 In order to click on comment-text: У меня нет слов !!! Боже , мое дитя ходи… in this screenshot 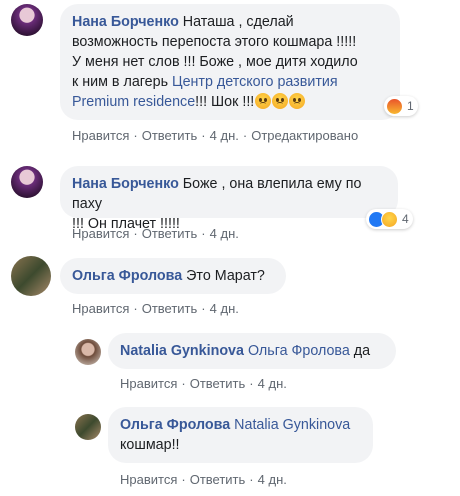, I will do `click(215, 62)`.